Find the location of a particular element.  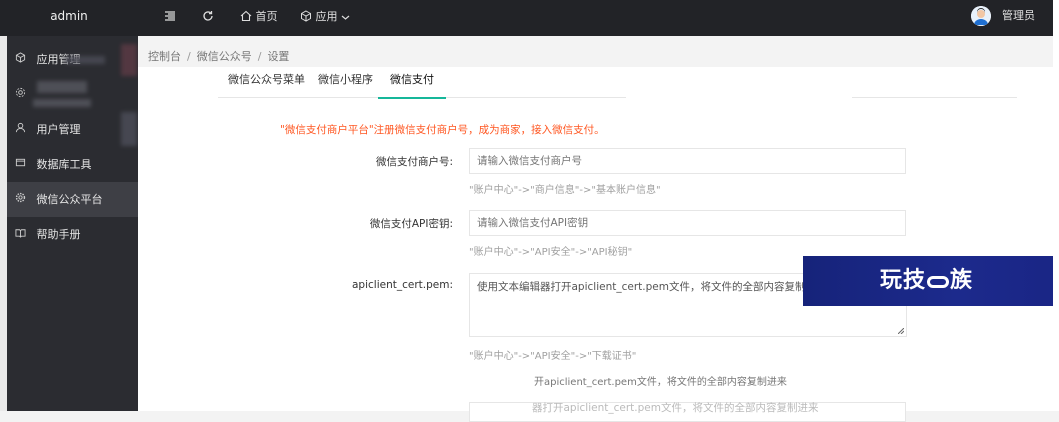

gear-icon is located at coordinates (20, 94).